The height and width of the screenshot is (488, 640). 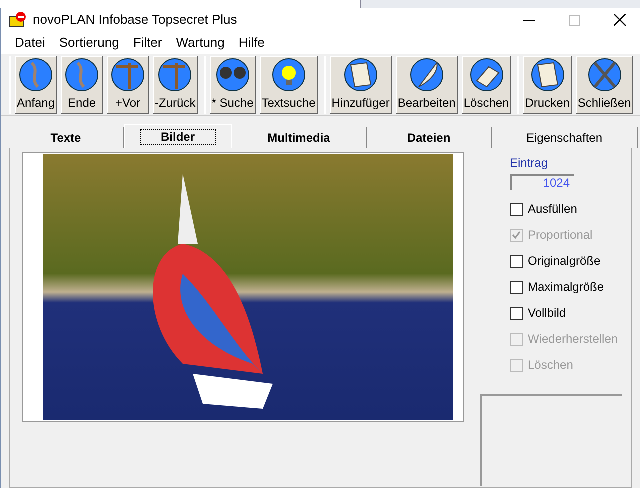 What do you see at coordinates (566, 287) in the screenshot?
I see `checkbox-label: Maximalgröße` at bounding box center [566, 287].